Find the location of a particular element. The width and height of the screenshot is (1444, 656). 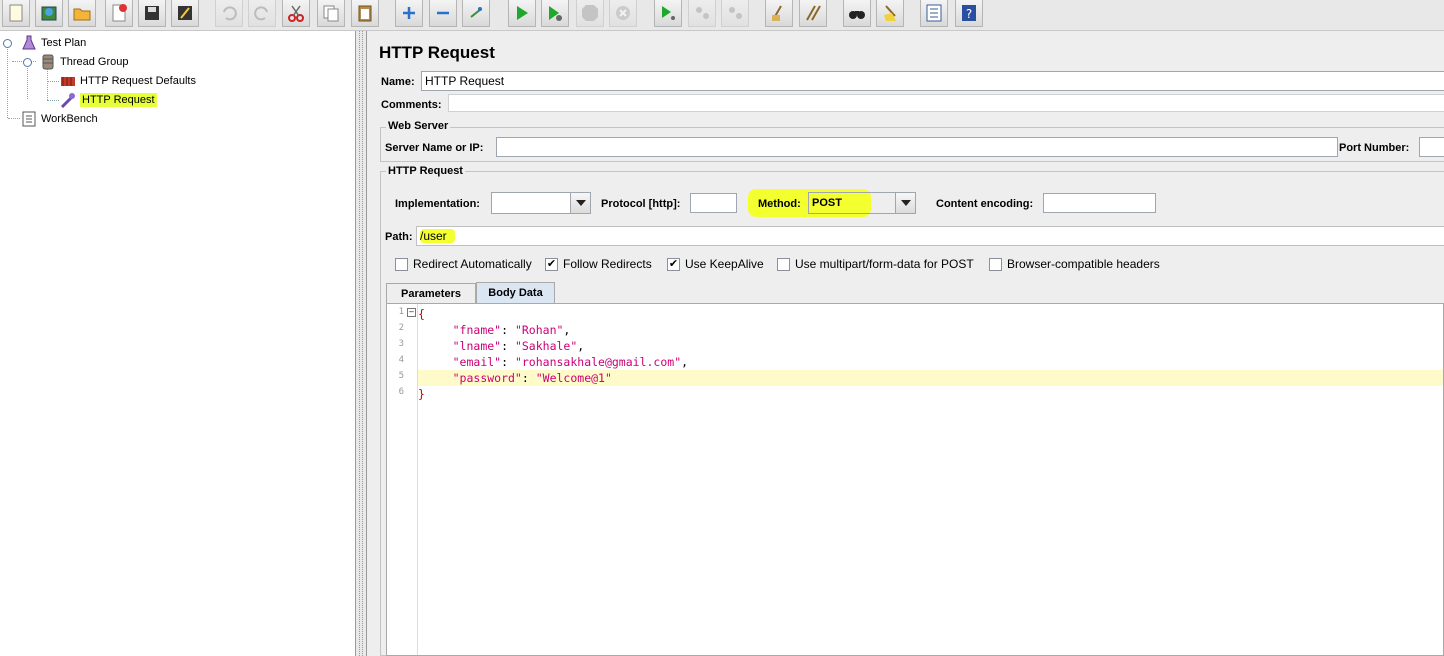

start-no-pauses-icon is located at coordinates (555, 13).